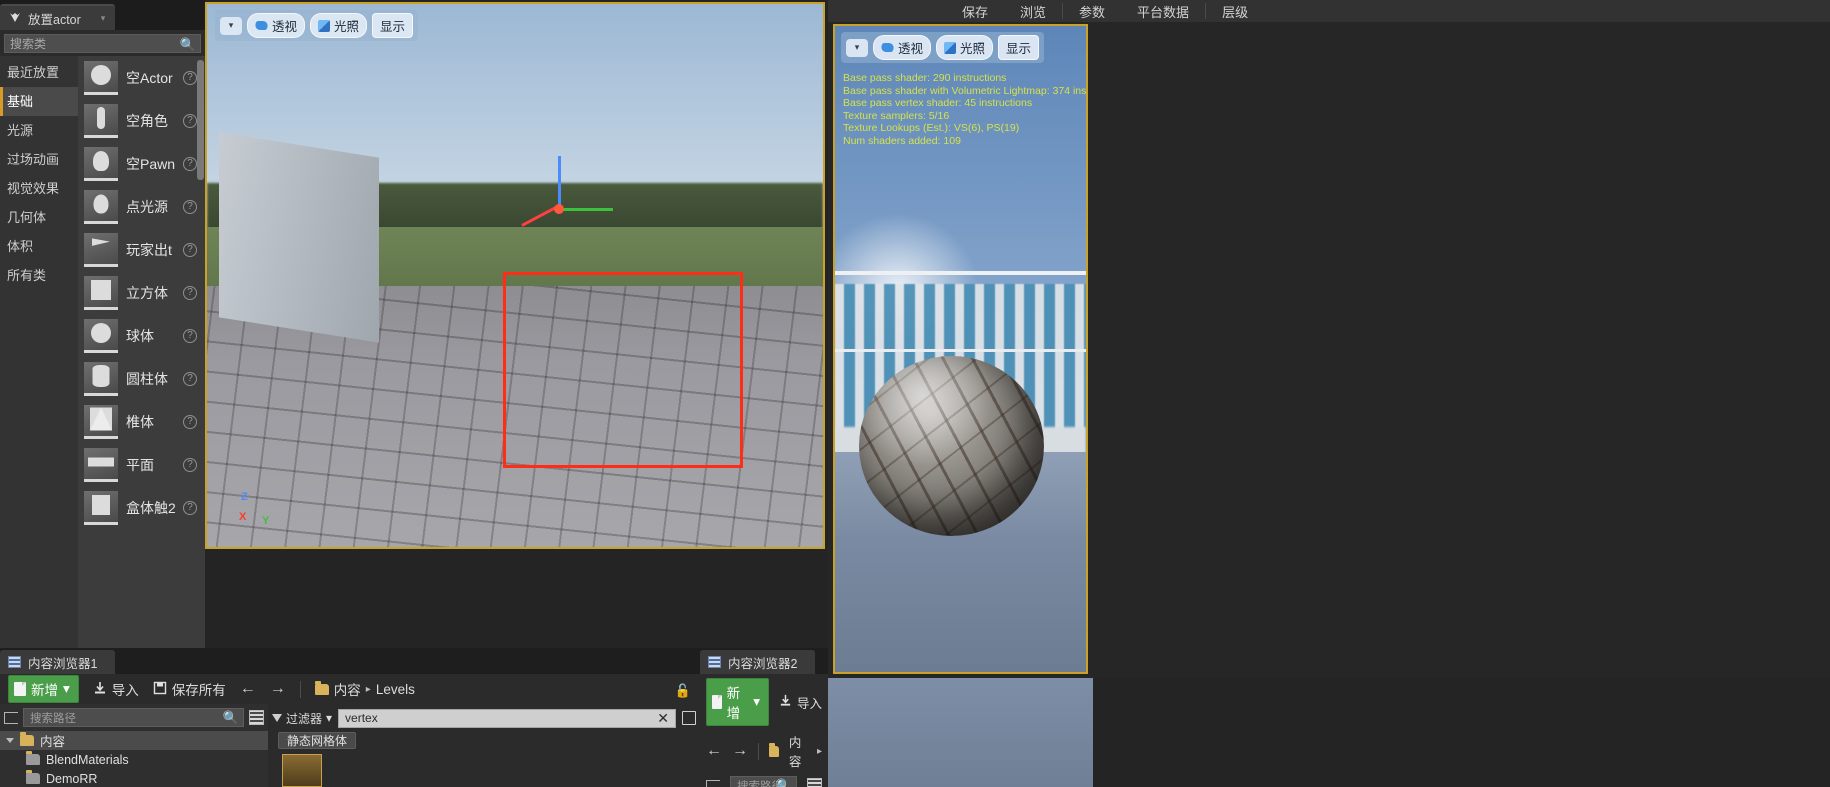 Image resolution: width=1830 pixels, height=787 pixels. What do you see at coordinates (189, 689) in the screenshot?
I see `save-all-button: 保存所有` at bounding box center [189, 689].